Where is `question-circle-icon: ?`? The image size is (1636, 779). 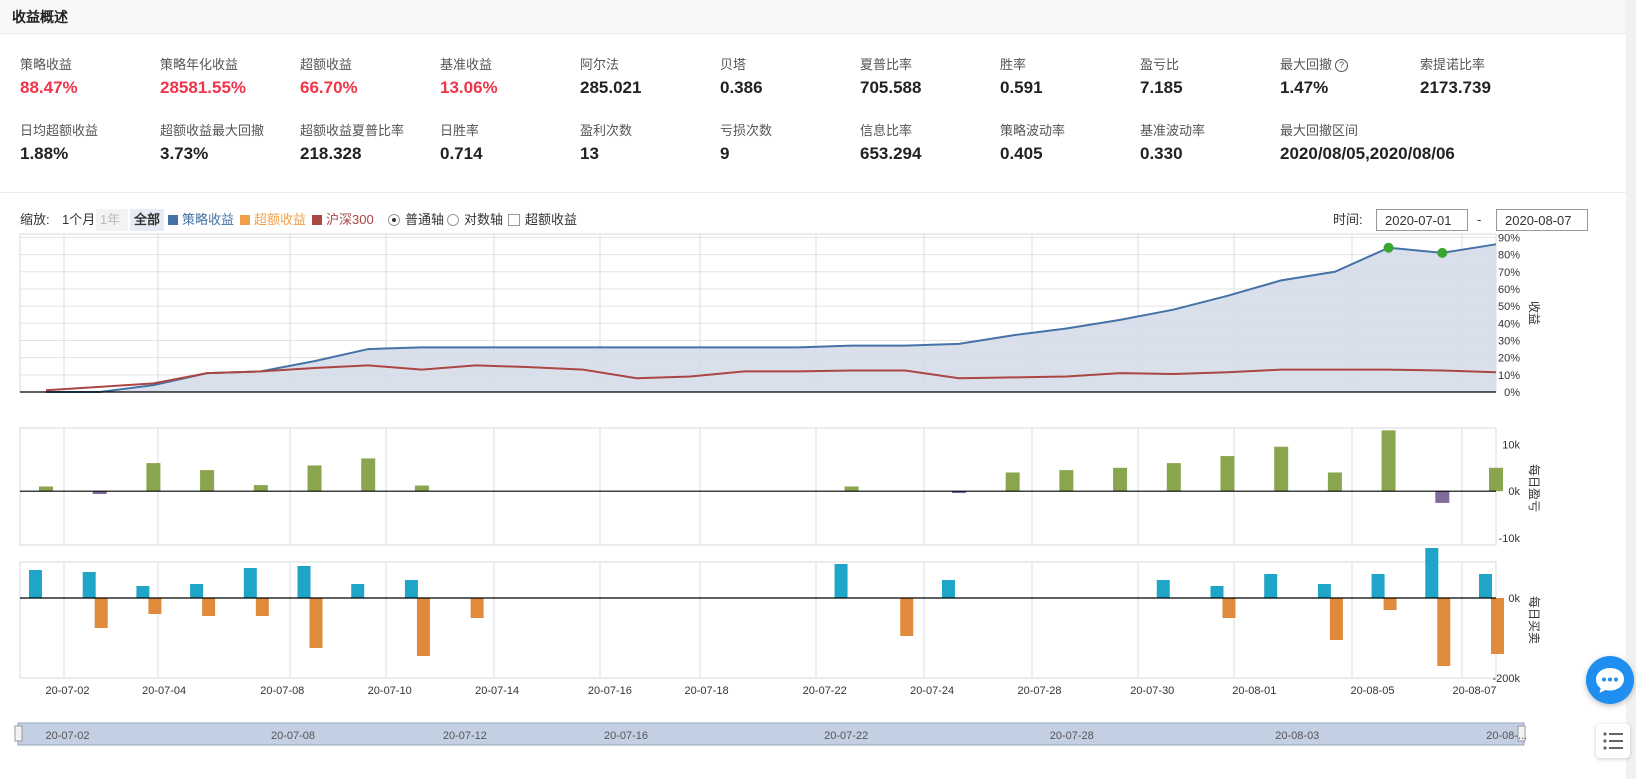
question-circle-icon: ? is located at coordinates (1342, 65).